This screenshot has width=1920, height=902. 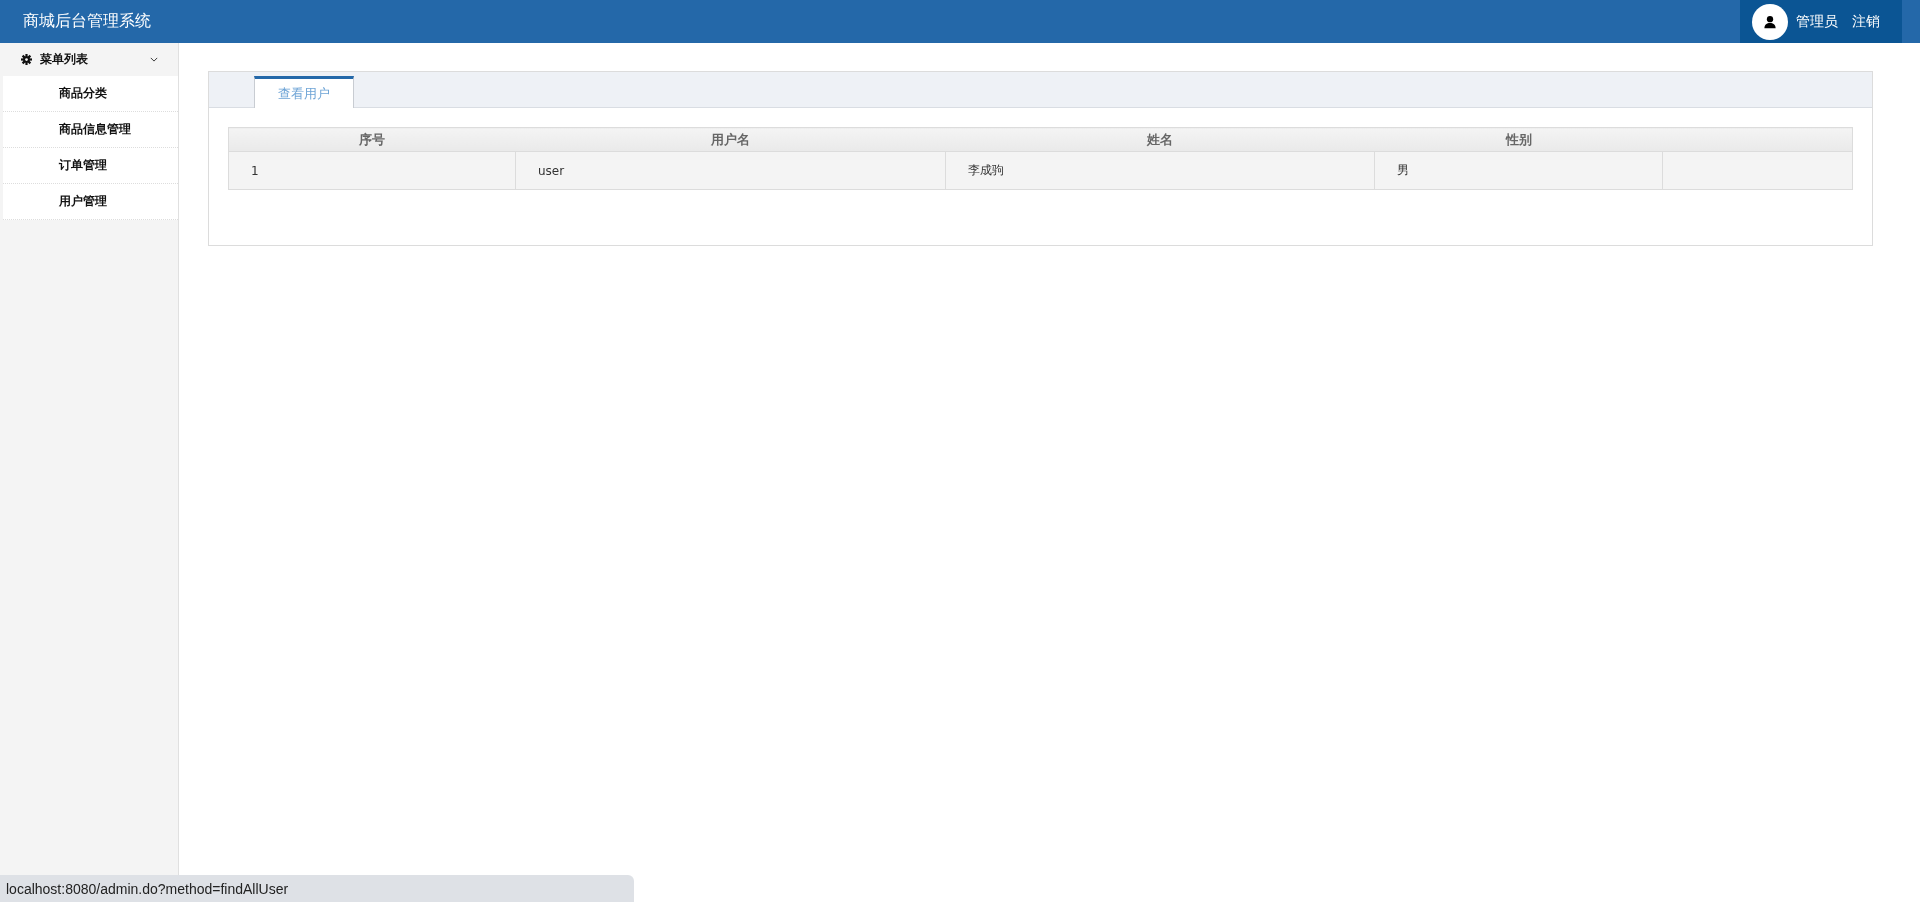 What do you see at coordinates (1160, 139) in the screenshot?
I see `column-header: 姓名` at bounding box center [1160, 139].